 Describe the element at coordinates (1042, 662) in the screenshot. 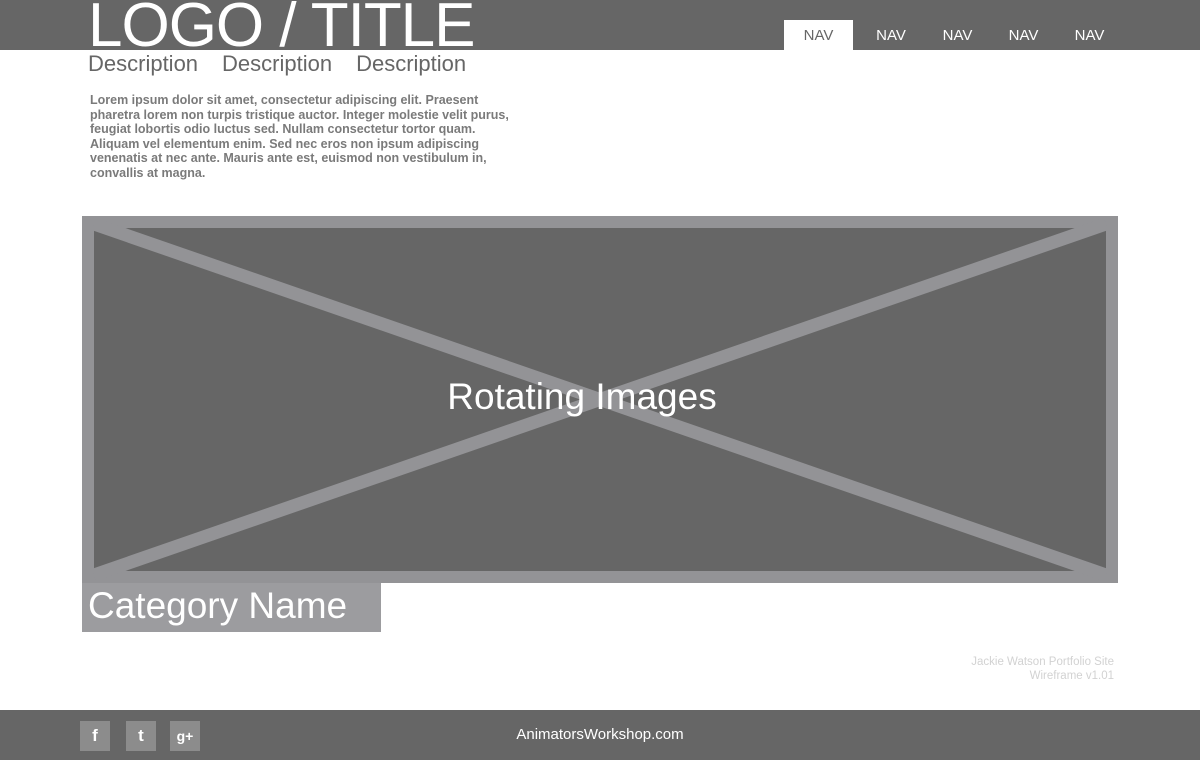

I see `credits-line-1: Jackie Watson Portfolio Site` at that location.